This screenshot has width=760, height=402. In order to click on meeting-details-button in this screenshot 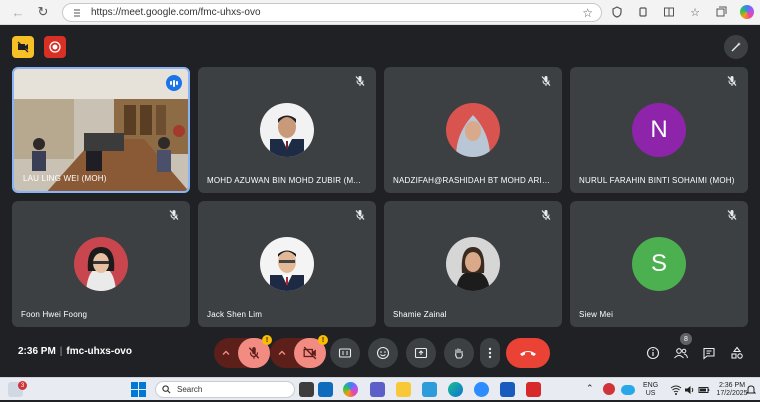, I will do `click(653, 353)`.